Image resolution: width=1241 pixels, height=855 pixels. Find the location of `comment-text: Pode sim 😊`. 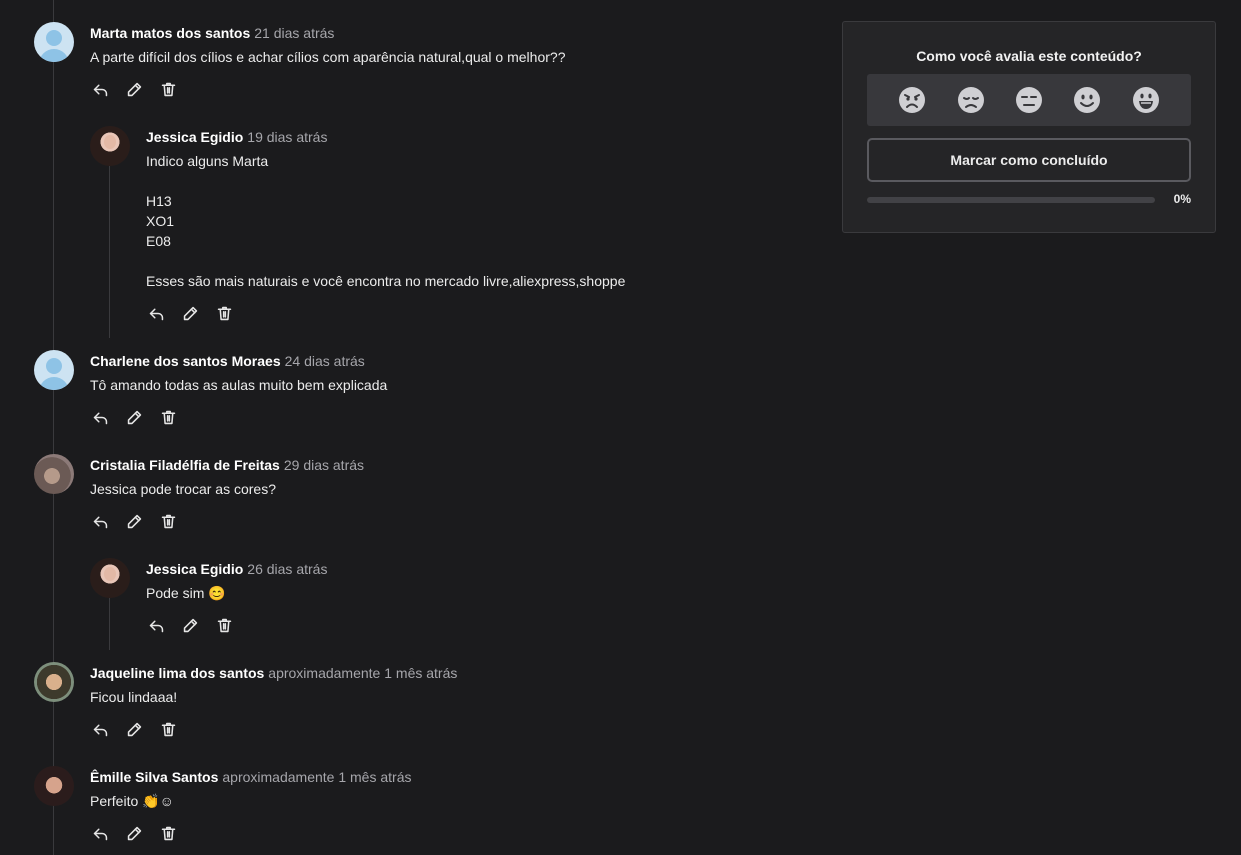

comment-text: Pode sim 😊 is located at coordinates (186, 593).